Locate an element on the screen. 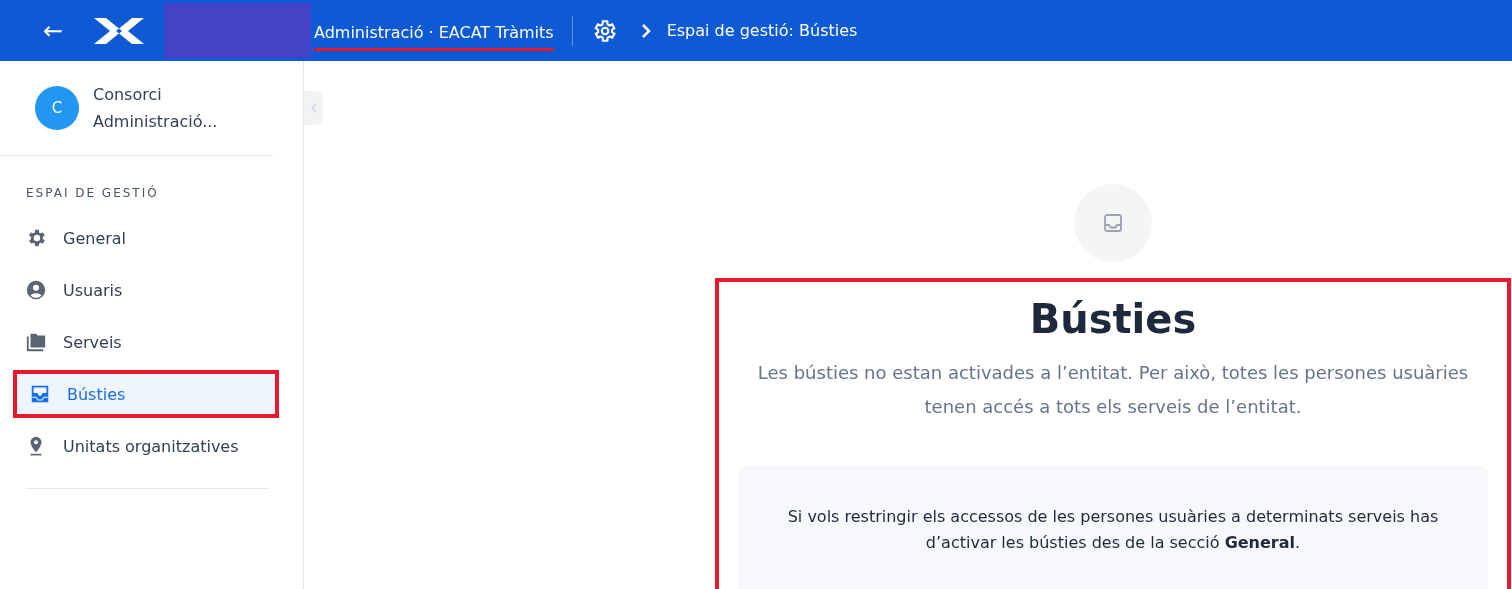  breadcrumb-text: Espai de gestió: Bústies is located at coordinates (762, 30).